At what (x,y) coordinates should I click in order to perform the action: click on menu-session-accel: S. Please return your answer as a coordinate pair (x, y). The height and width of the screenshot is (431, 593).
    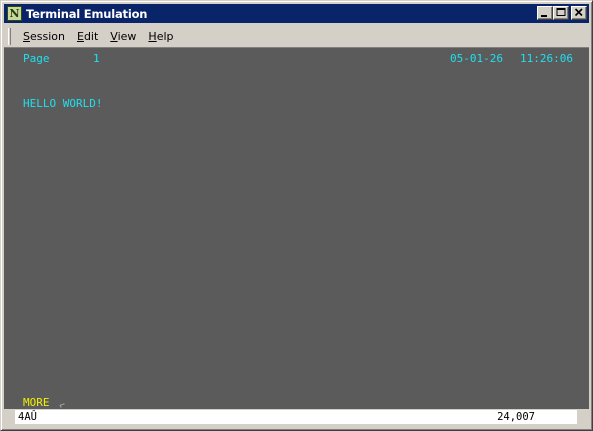
    Looking at the image, I should click on (26, 36).